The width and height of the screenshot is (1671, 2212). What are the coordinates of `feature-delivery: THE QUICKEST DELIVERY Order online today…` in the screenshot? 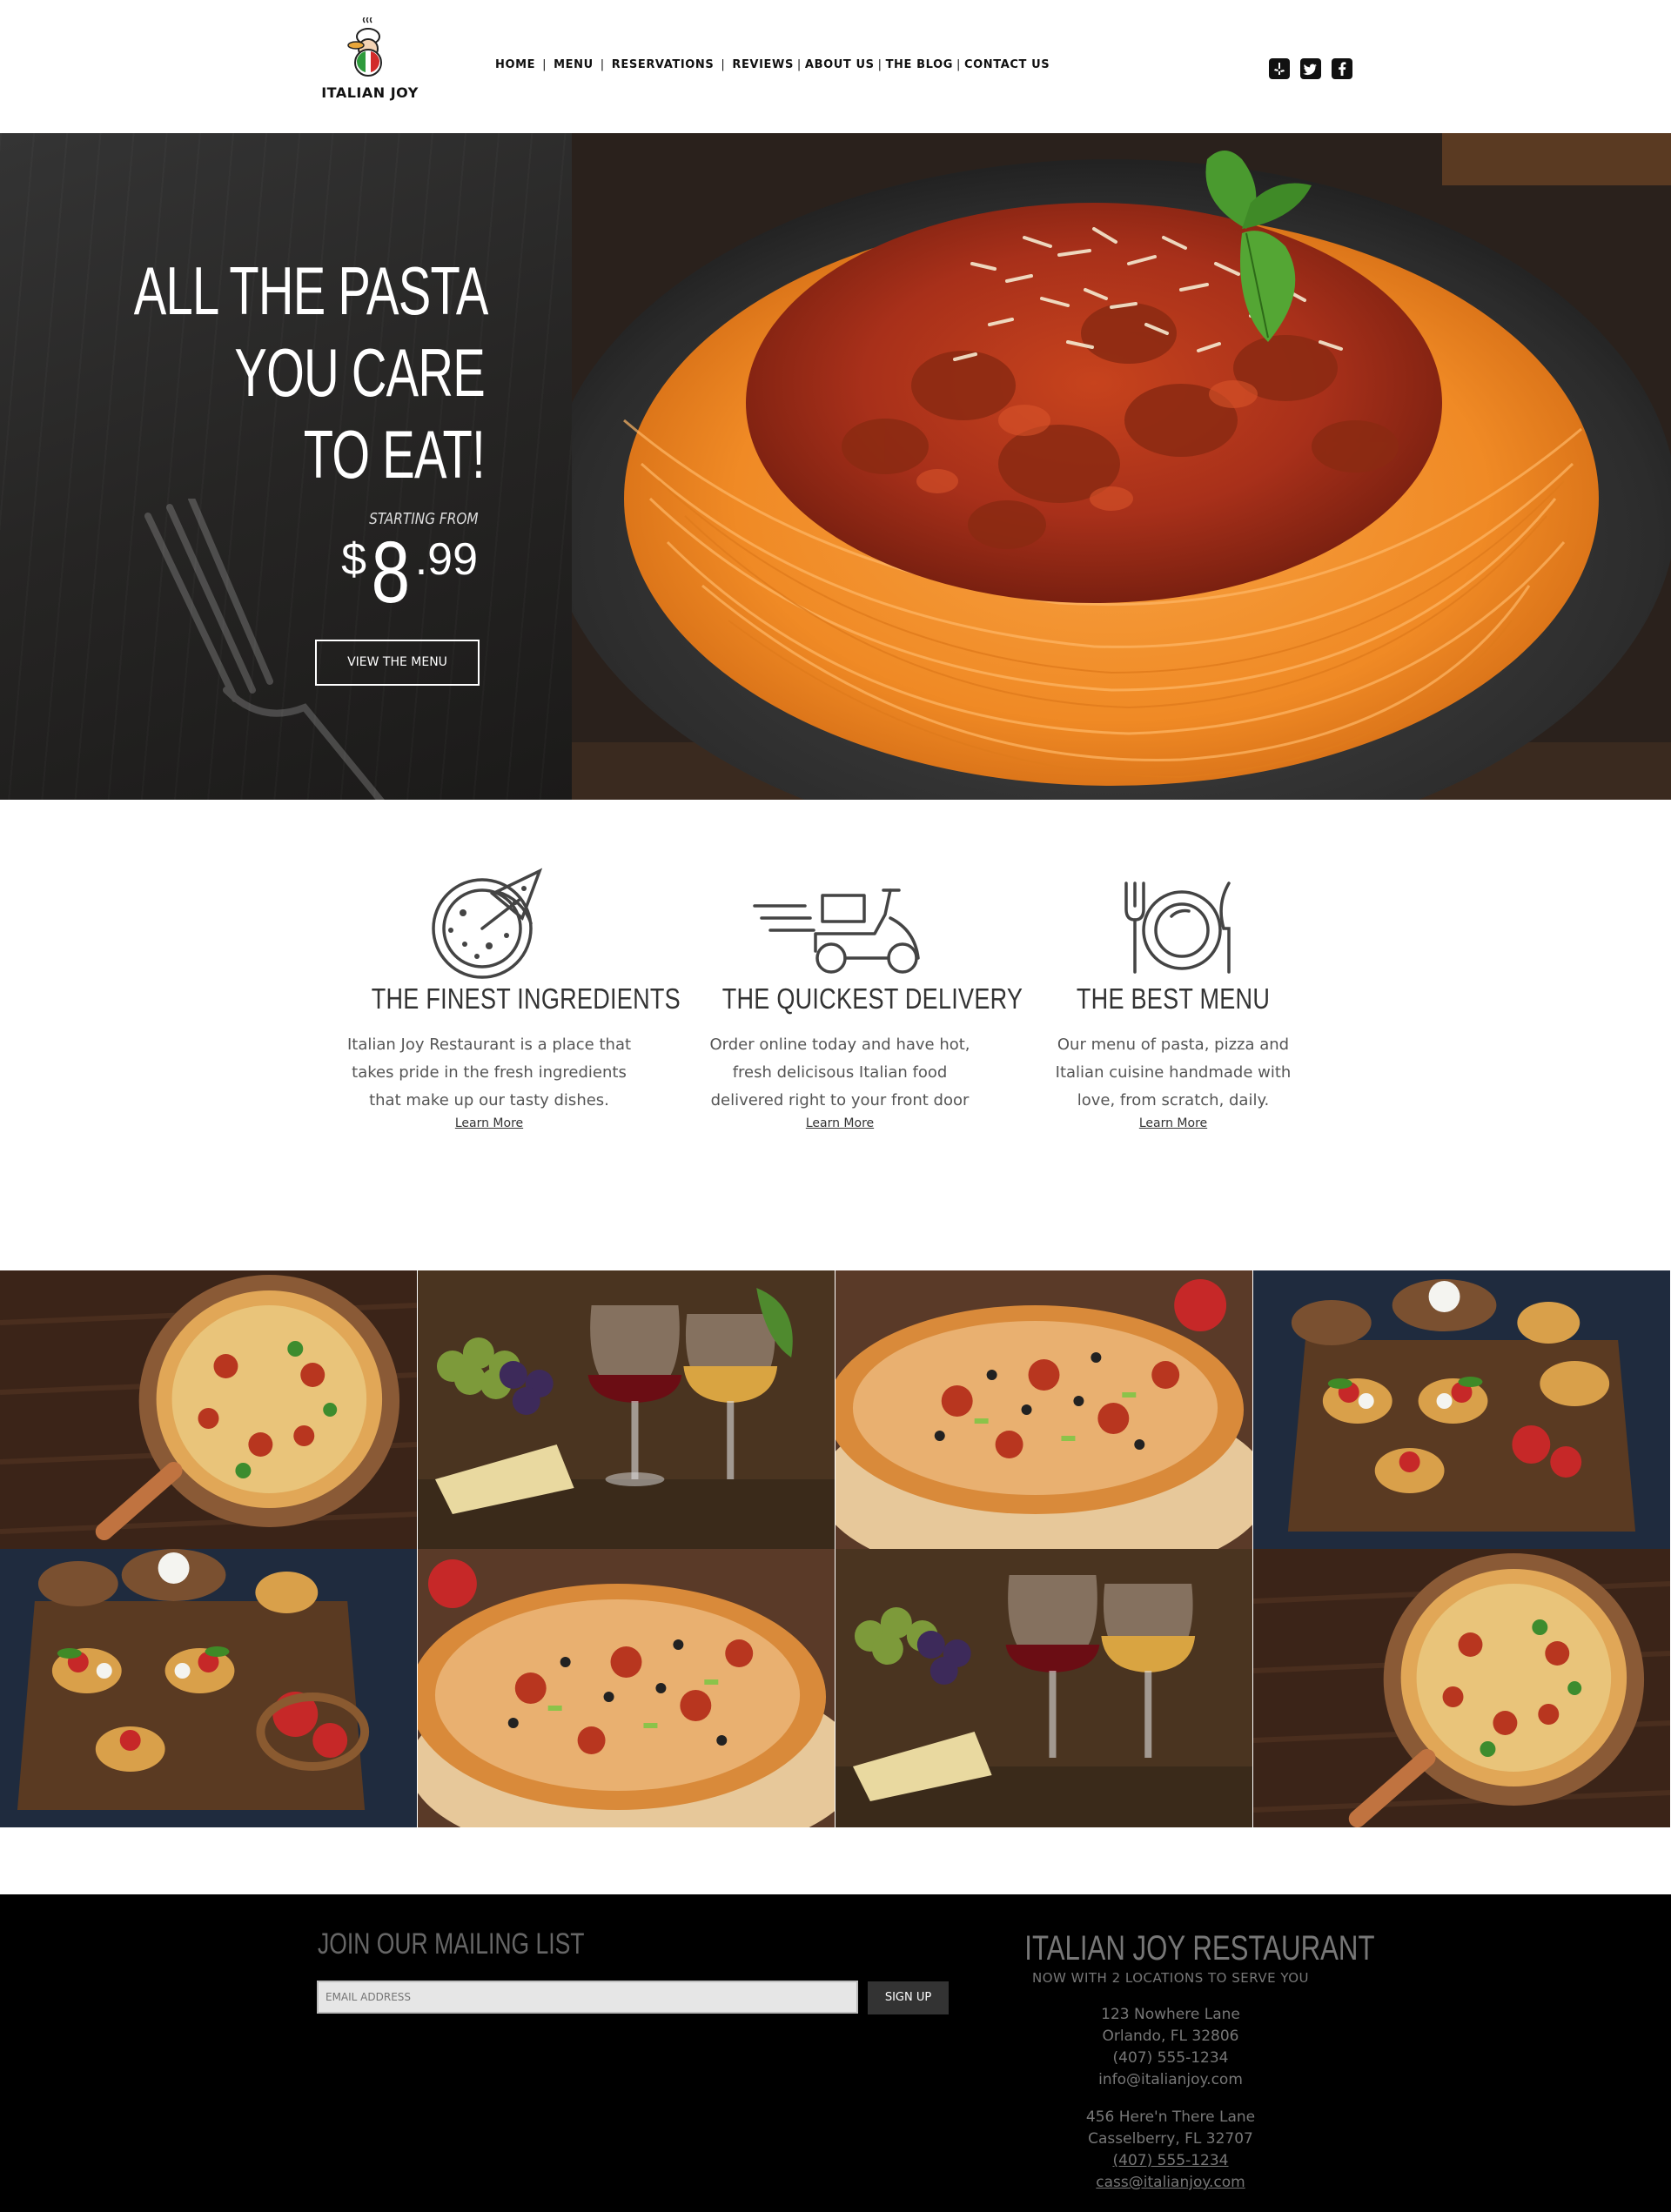 It's located at (859, 996).